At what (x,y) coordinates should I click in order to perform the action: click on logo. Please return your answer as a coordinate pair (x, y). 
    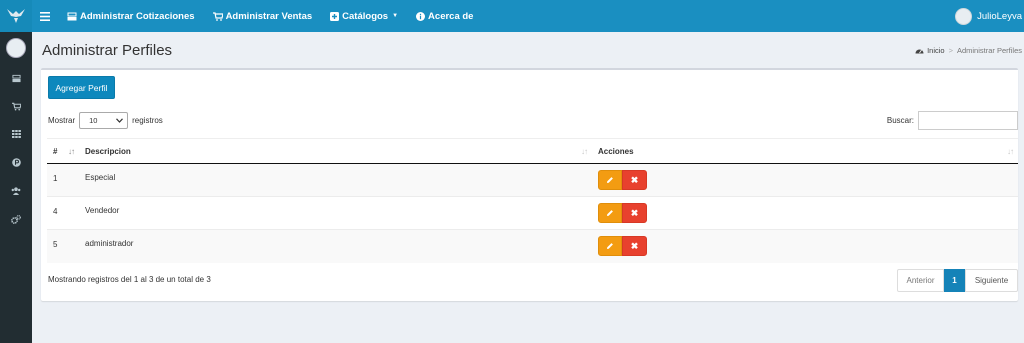
    Looking at the image, I should click on (16, 16).